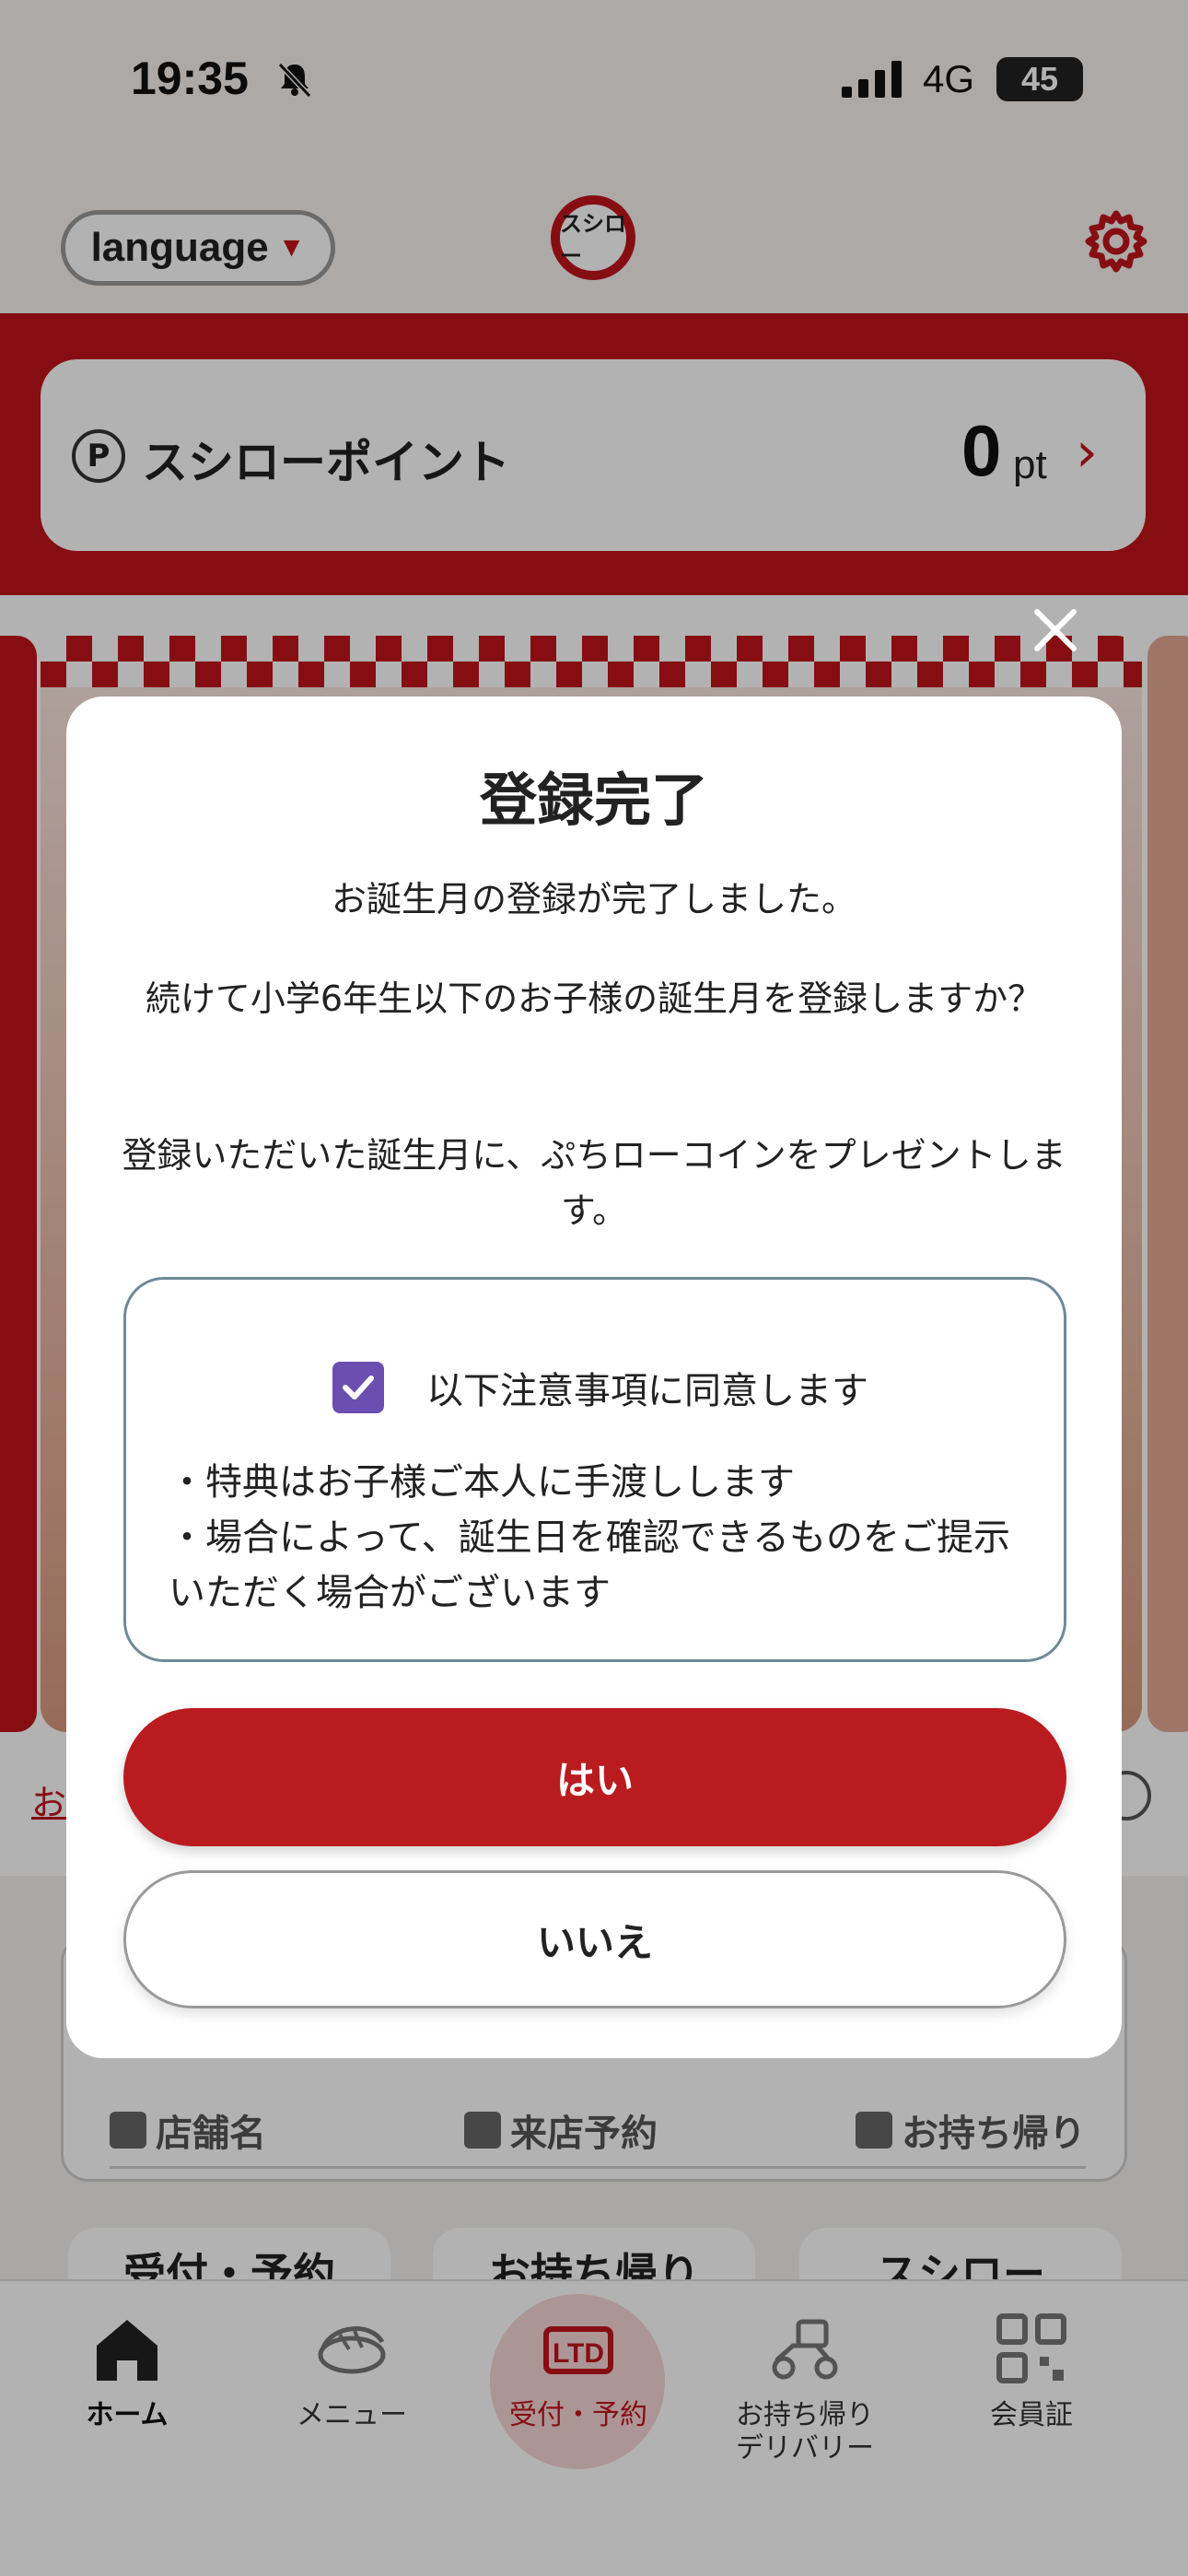 This screenshot has width=1188, height=2576. What do you see at coordinates (589, 1565) in the screenshot?
I see `notice-line: ・場合によって、誕生日を確認できるものをご提示いただく場合がございます` at bounding box center [589, 1565].